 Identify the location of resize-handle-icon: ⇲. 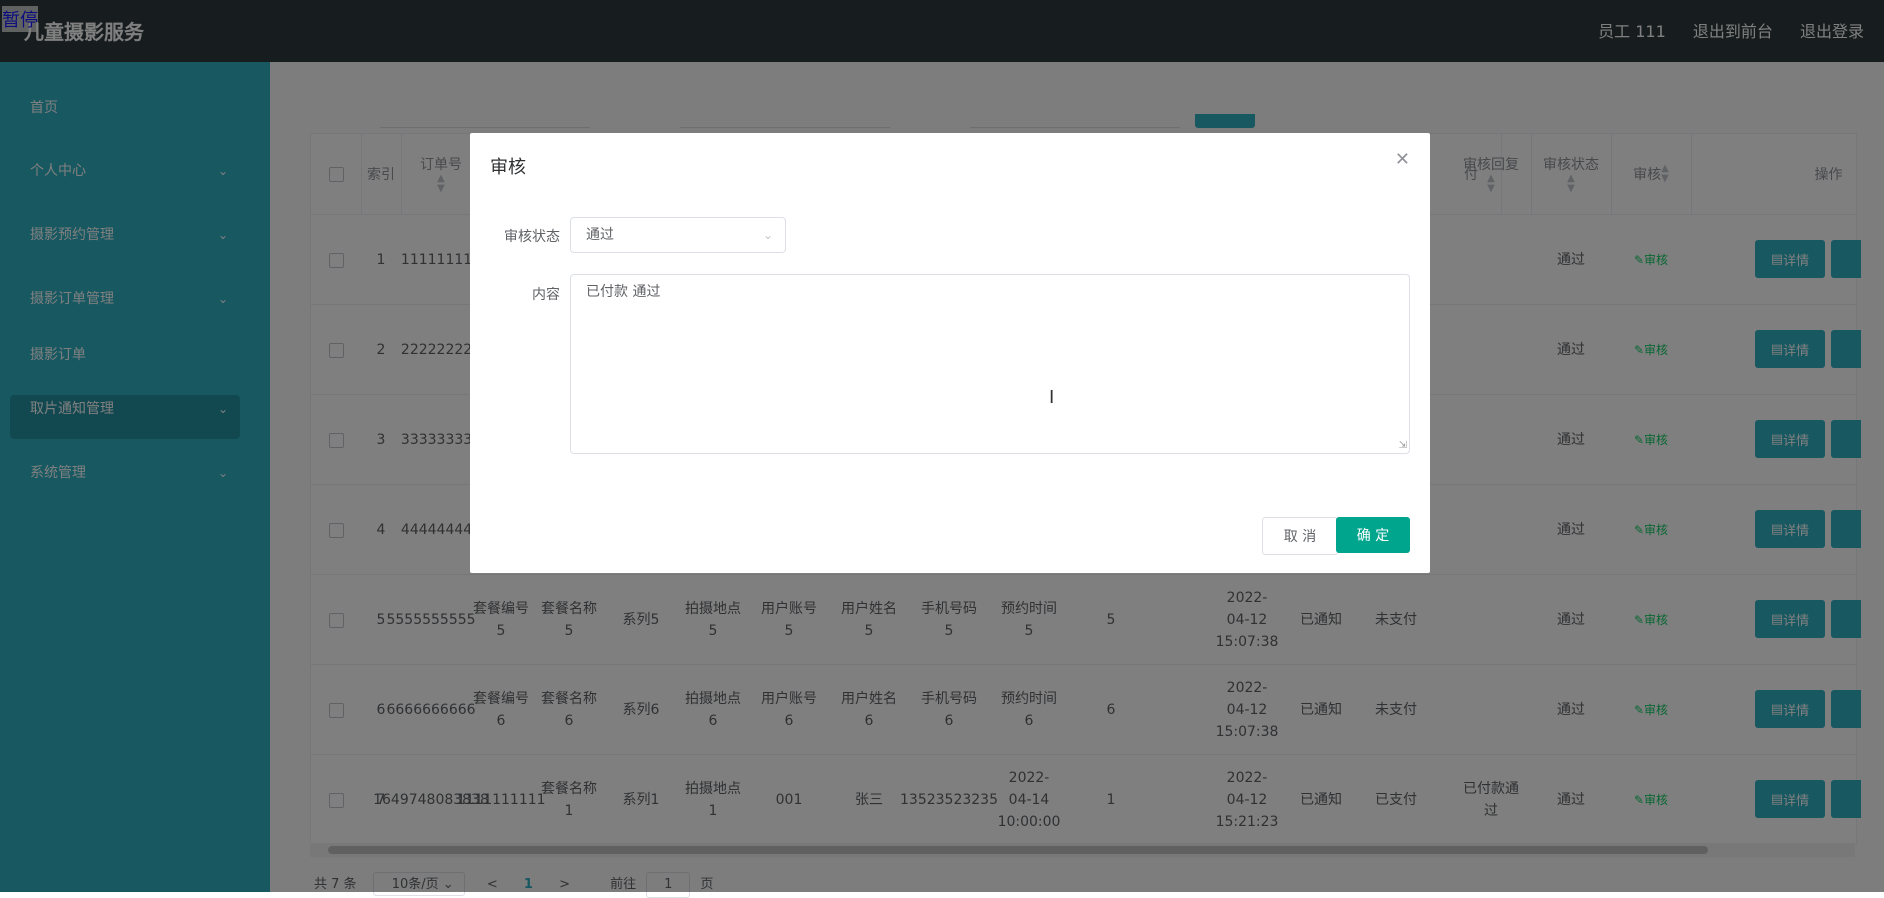
(1403, 445).